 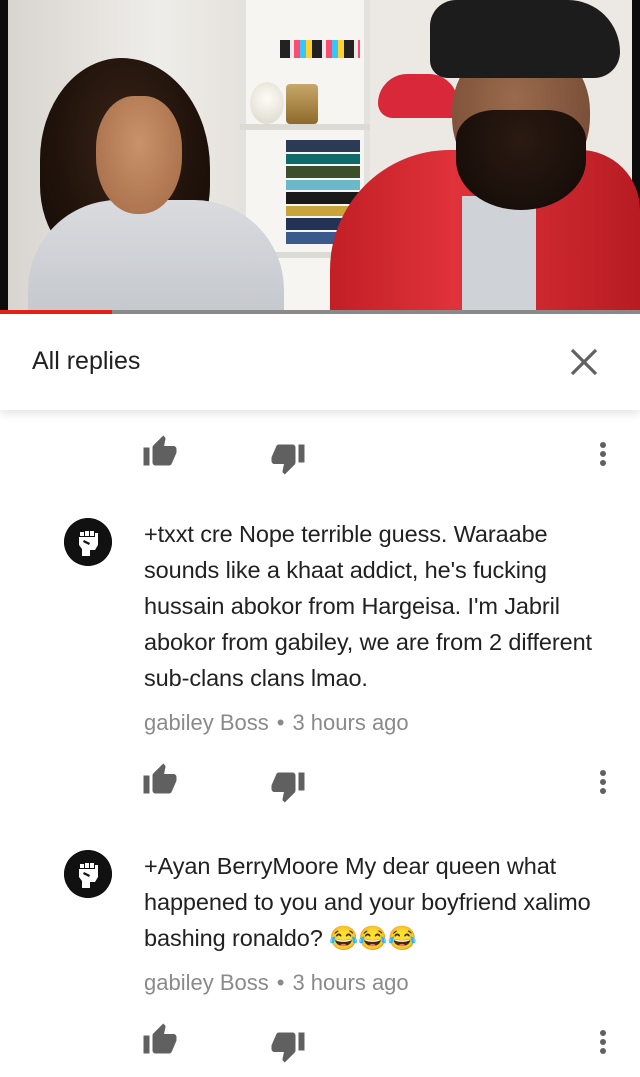 I want to click on close-icon, so click(x=584, y=362).